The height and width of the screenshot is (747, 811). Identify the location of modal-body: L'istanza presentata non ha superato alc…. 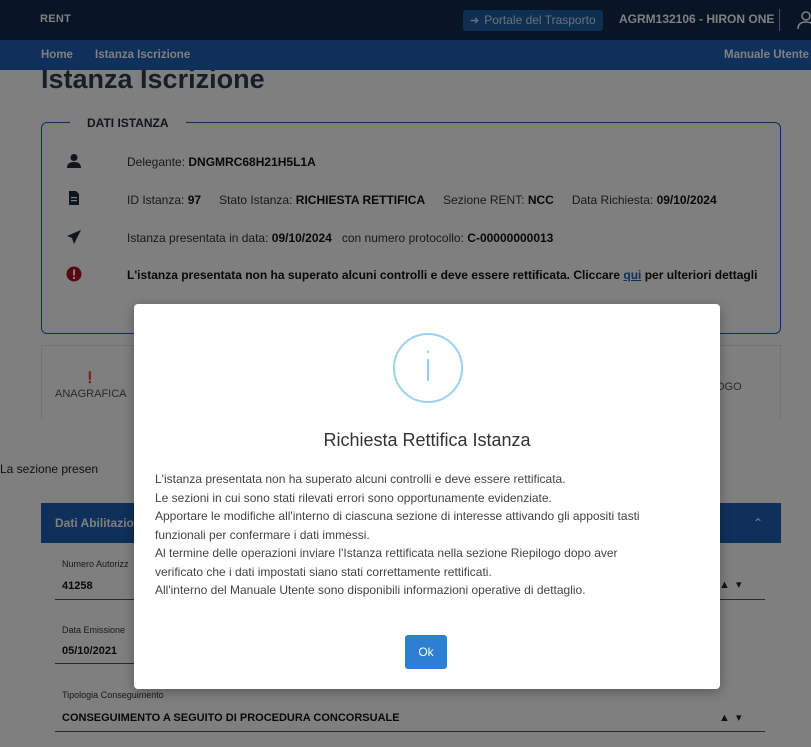
(430, 535).